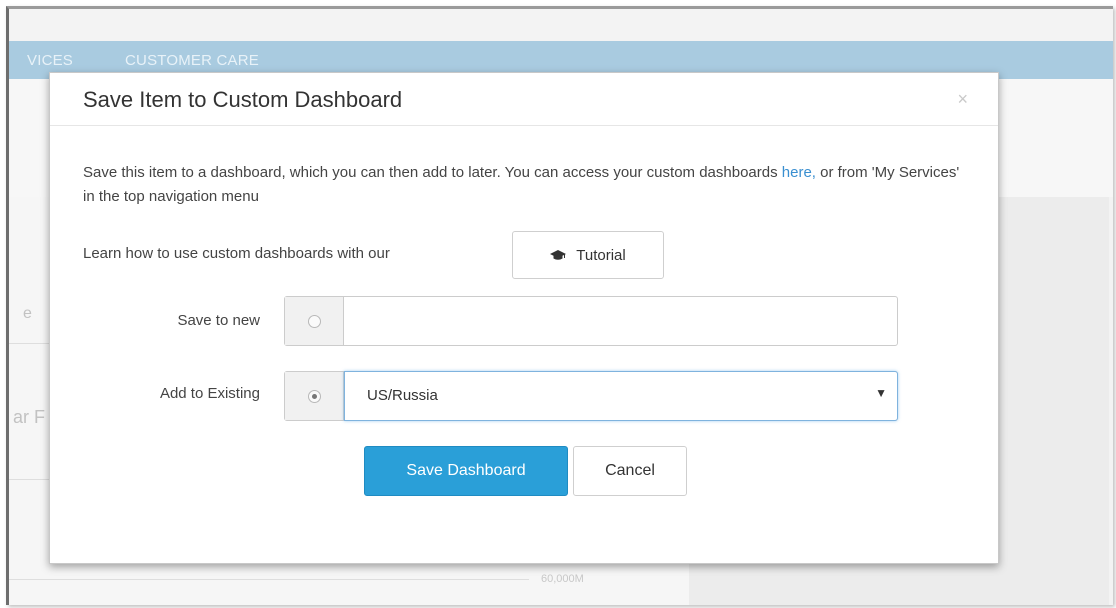 This screenshot has width=1116, height=608. What do you see at coordinates (218, 320) in the screenshot?
I see `save-to-new-label: Save to new` at bounding box center [218, 320].